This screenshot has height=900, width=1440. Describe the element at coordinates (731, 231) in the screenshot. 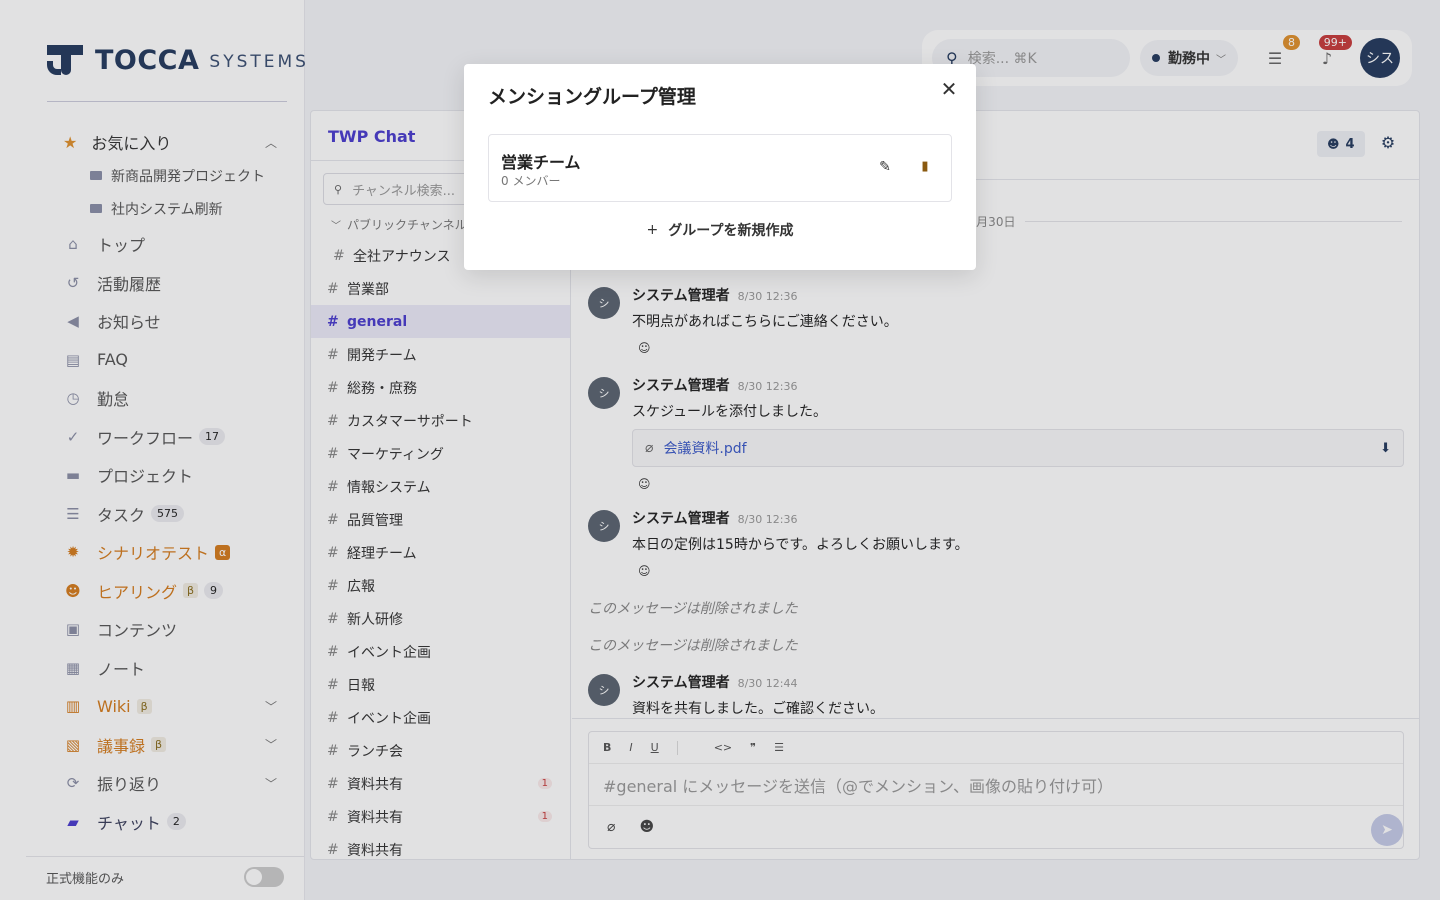

I see `create-group-label: グループを新規作成` at that location.